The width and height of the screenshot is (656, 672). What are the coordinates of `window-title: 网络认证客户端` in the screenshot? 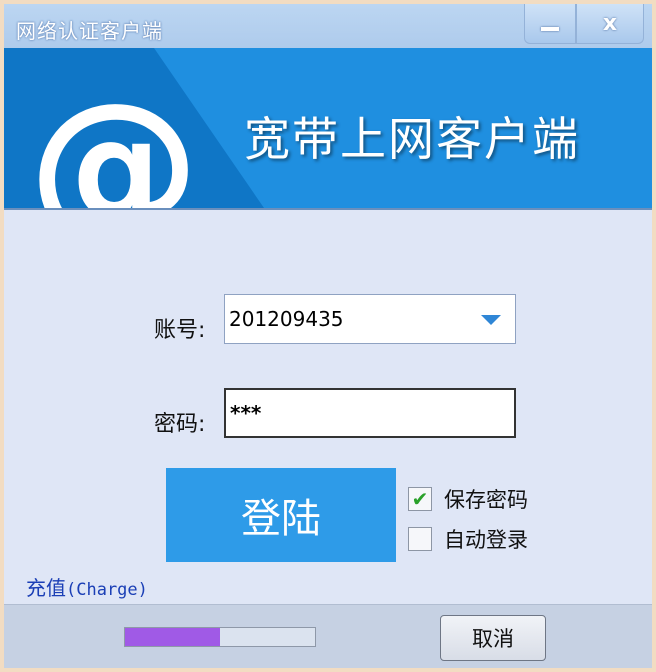 It's located at (89, 31).